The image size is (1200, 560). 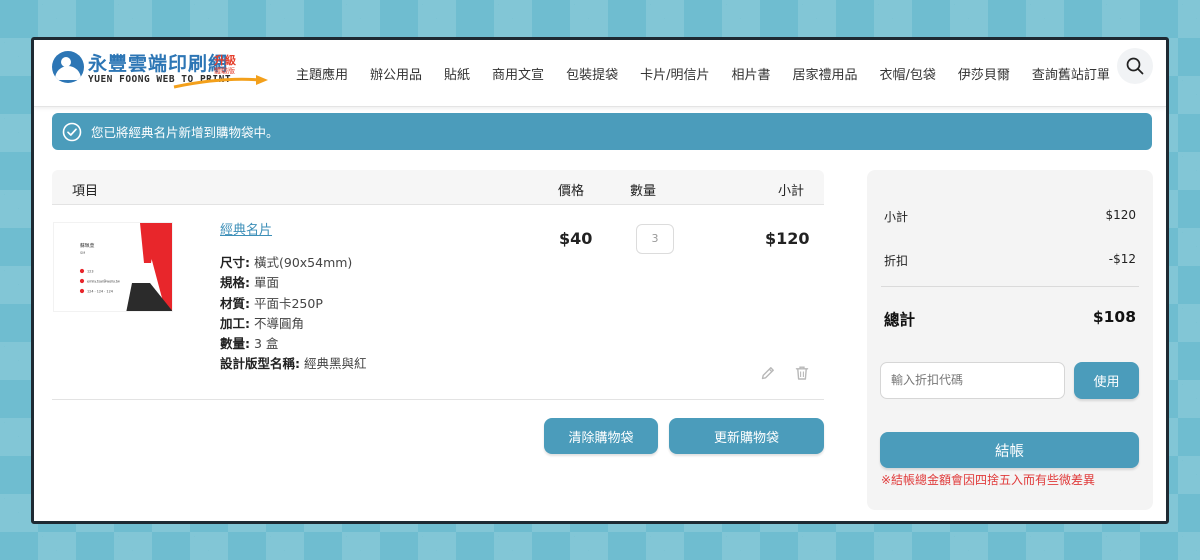 What do you see at coordinates (100, 291) in the screenshot?
I see `card-extra: 124 · 124 · 124` at bounding box center [100, 291].